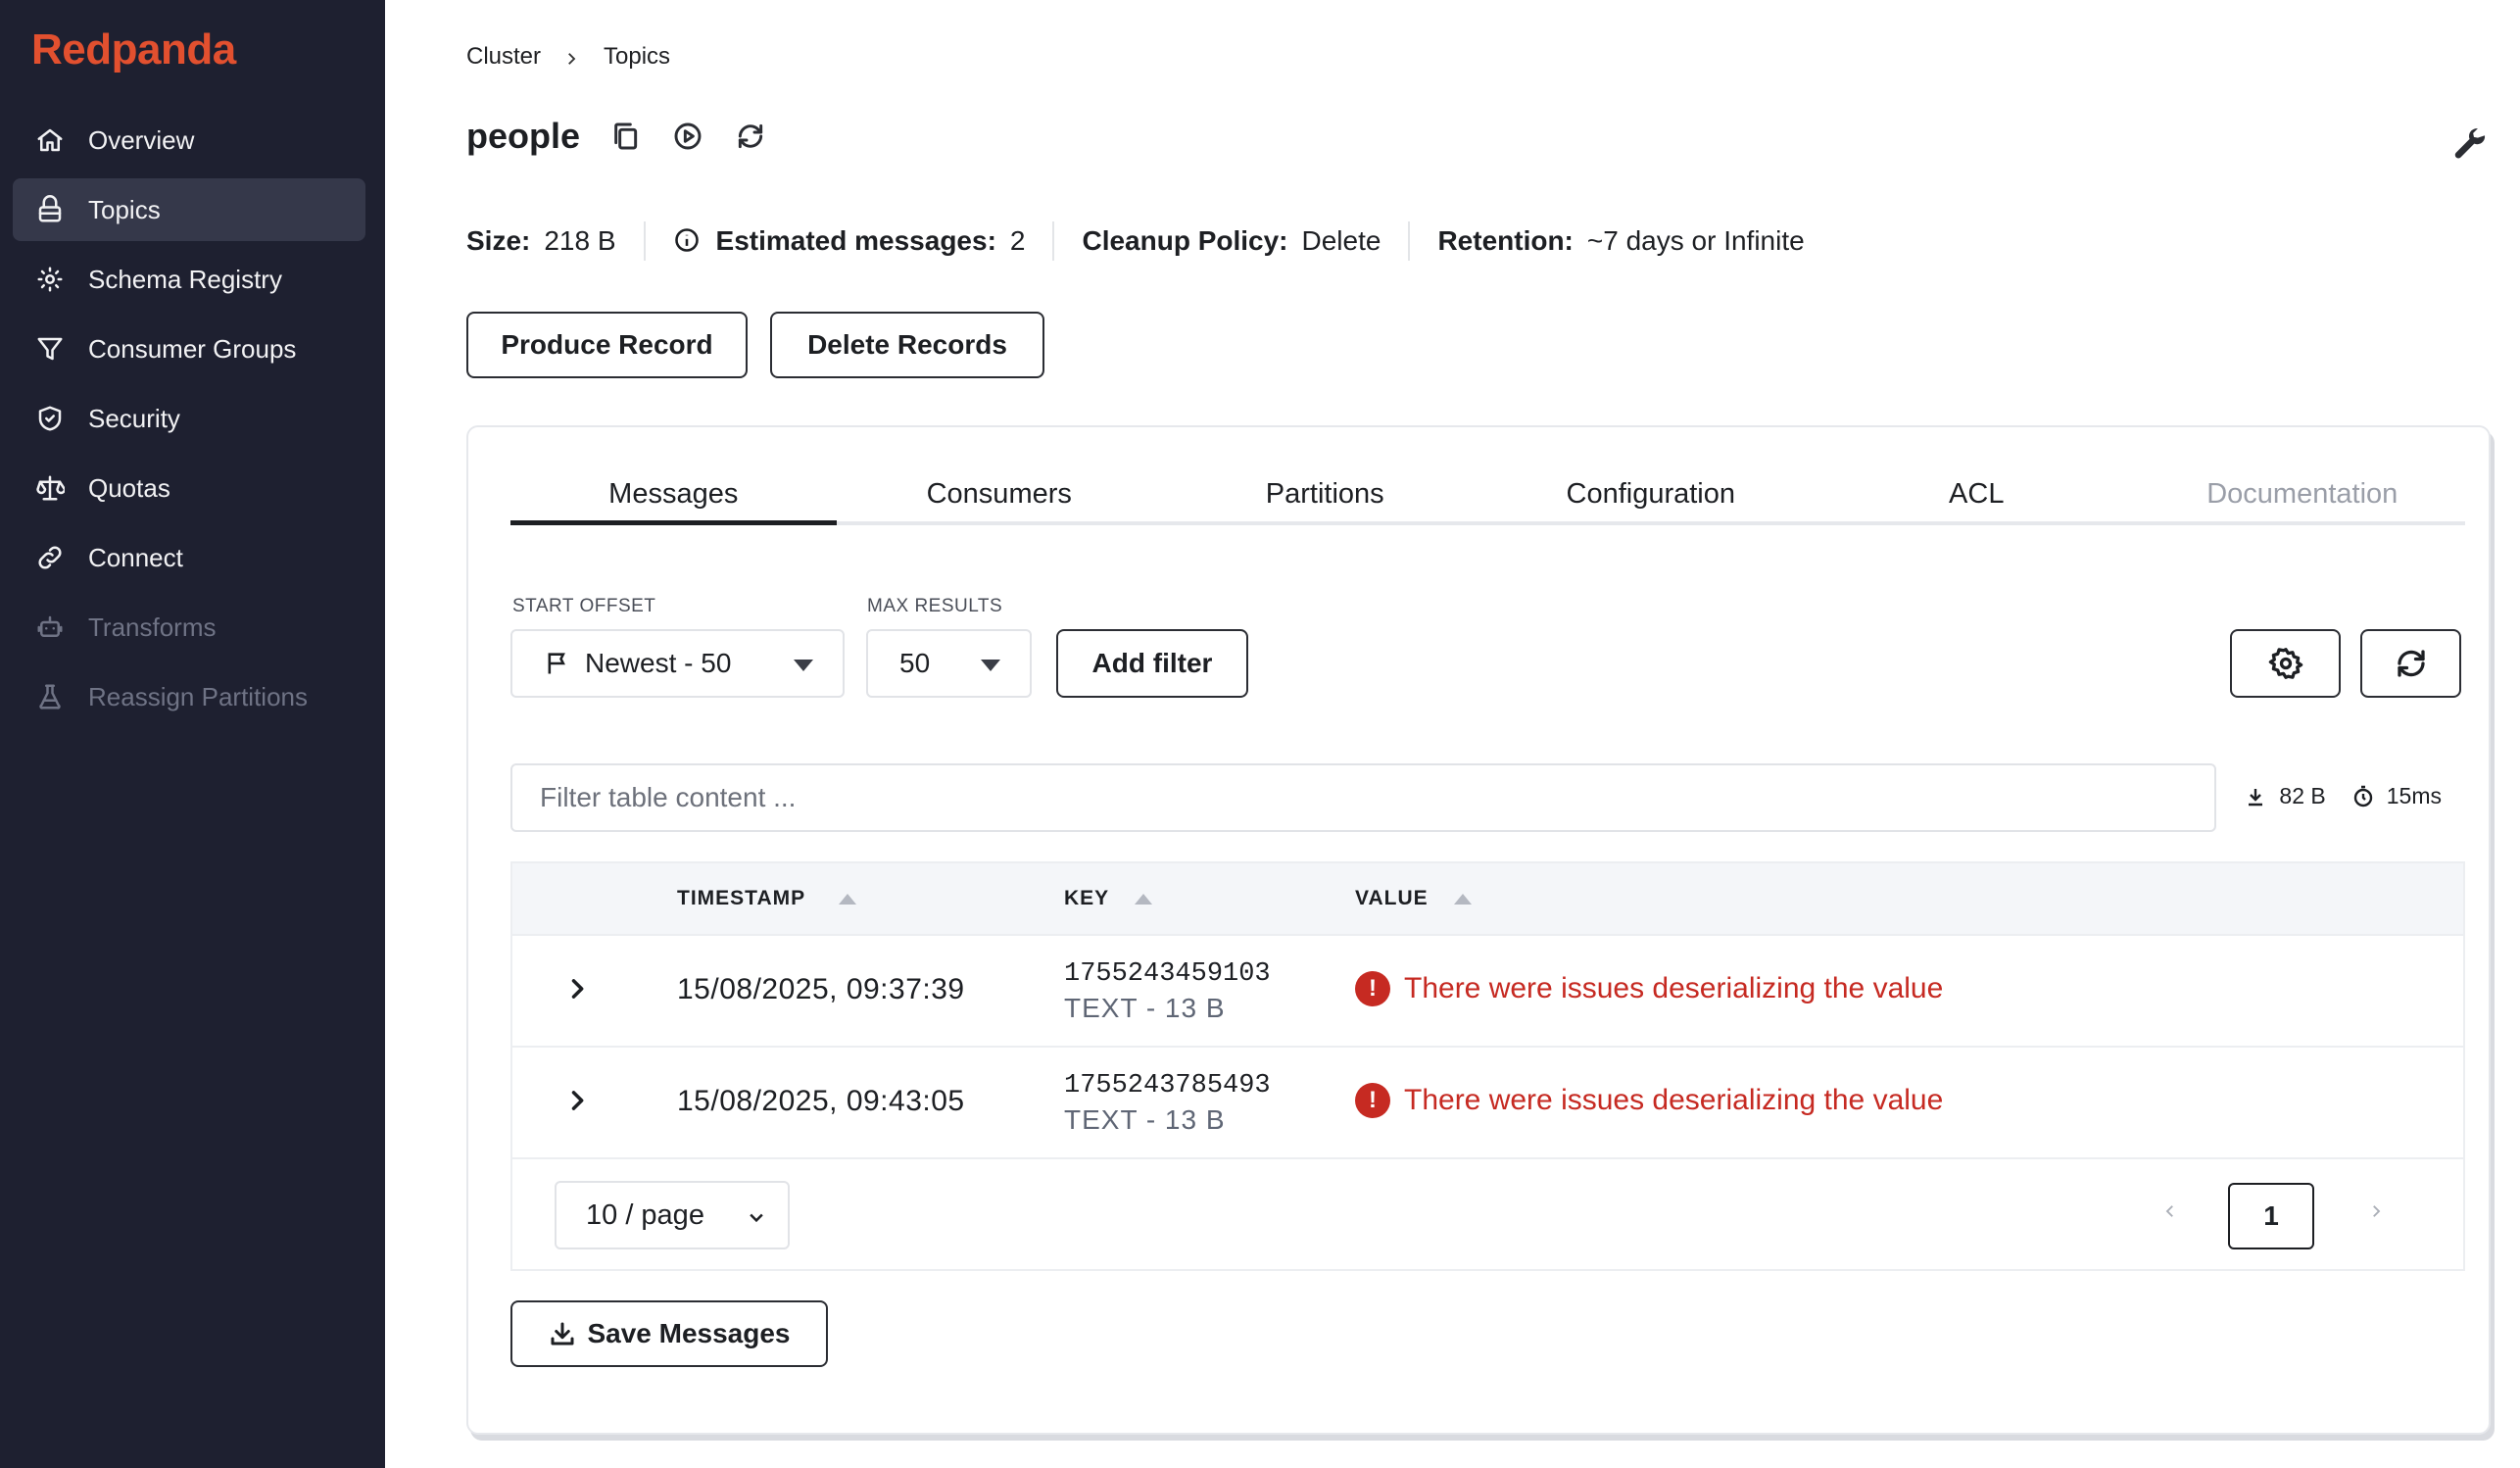 The width and height of the screenshot is (2520, 1468). I want to click on tab-partitions: Partitions, so click(1325, 495).